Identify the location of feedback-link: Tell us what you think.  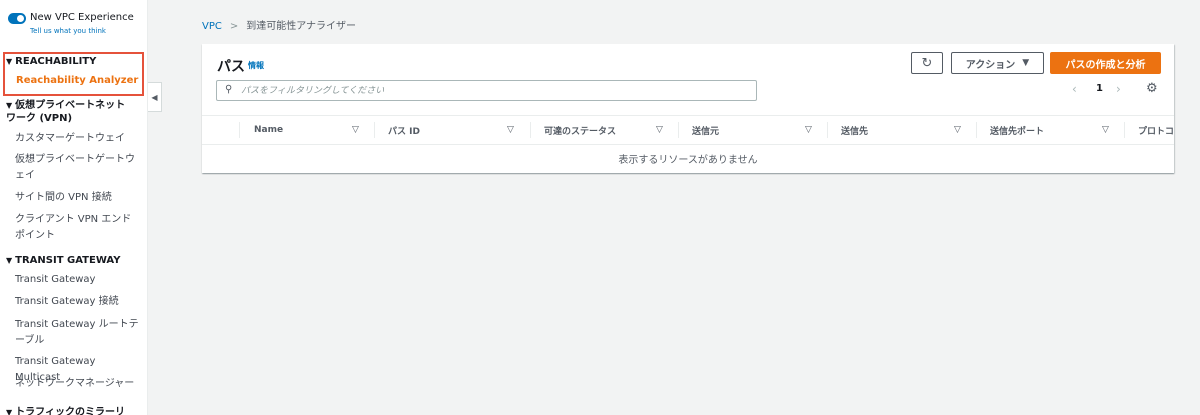
(68, 31).